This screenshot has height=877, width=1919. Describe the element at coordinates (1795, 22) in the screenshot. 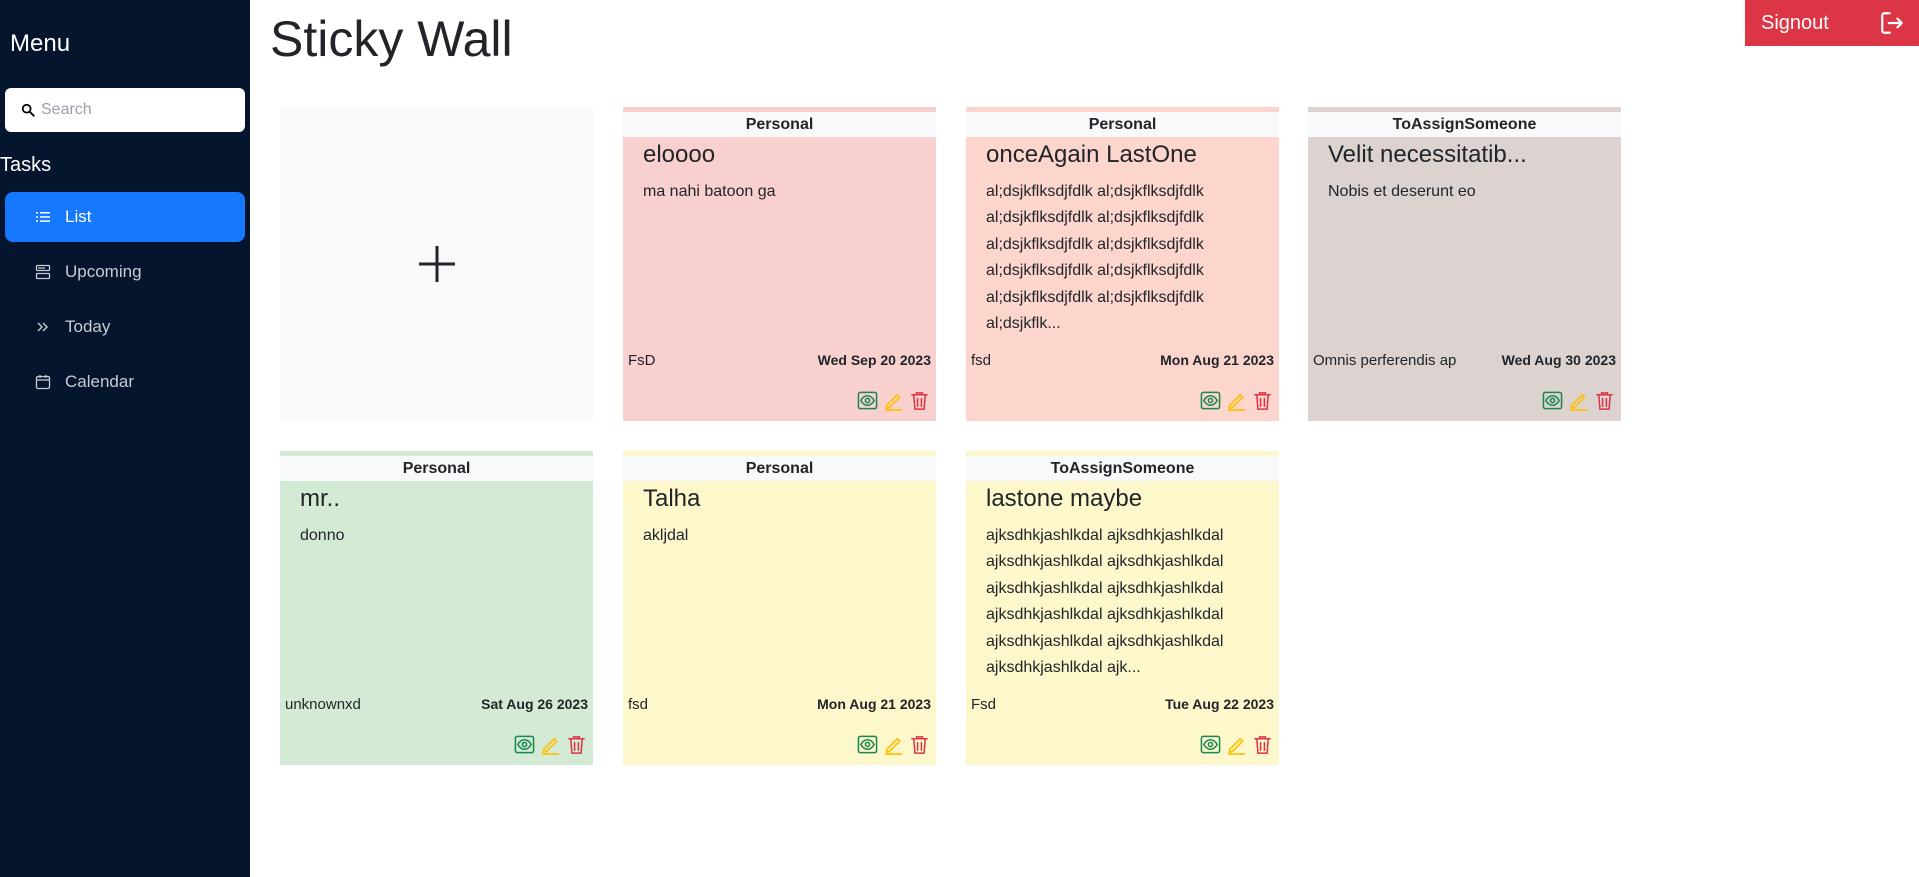

I see `signout-label: Signout` at that location.